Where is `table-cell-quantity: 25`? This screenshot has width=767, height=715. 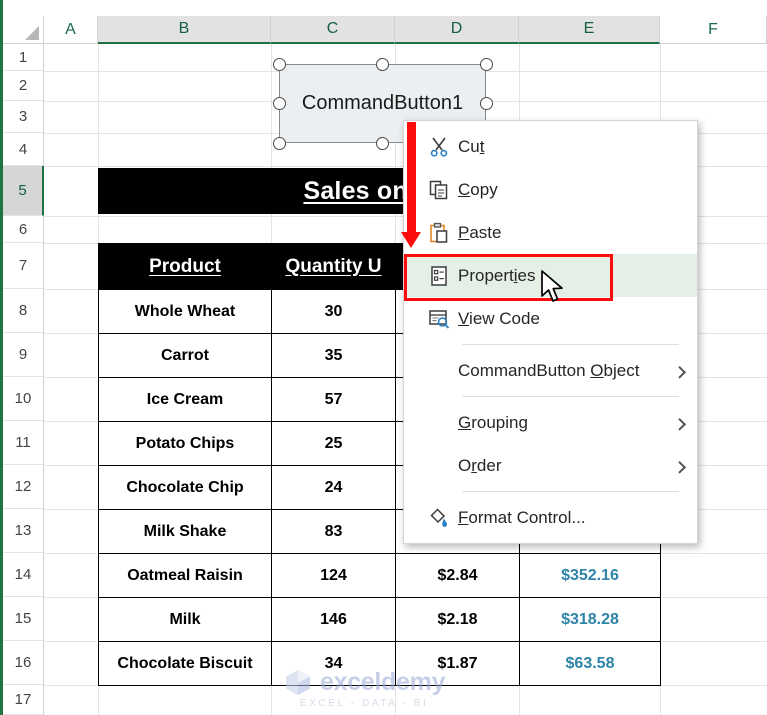
table-cell-quantity: 25 is located at coordinates (333, 443).